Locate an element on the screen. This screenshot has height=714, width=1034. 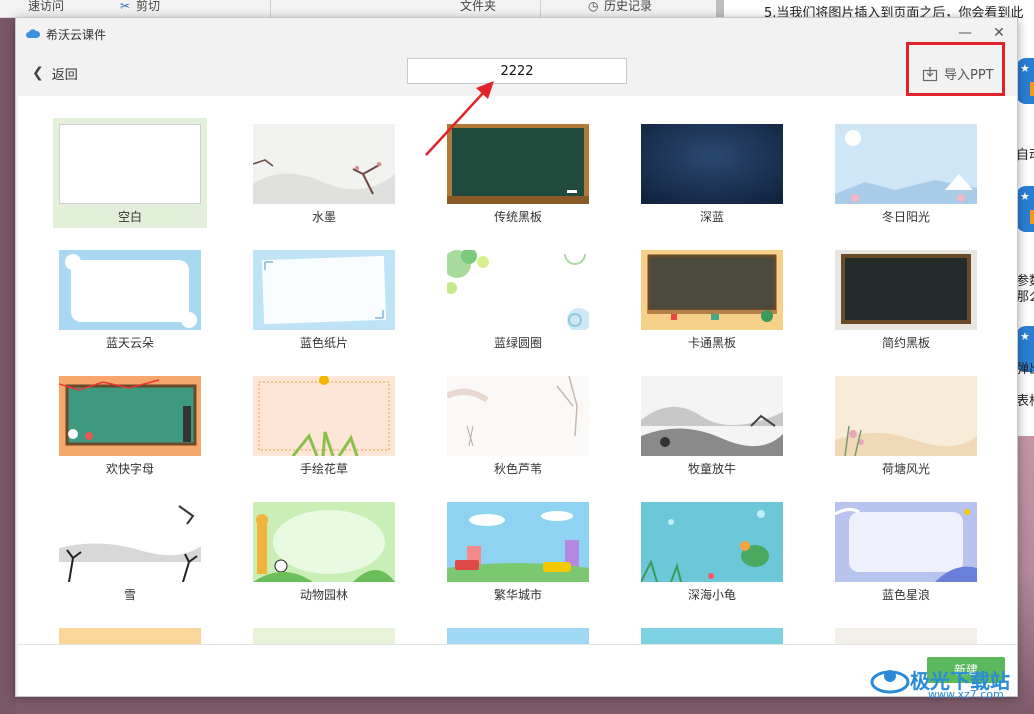
annotation-arrow is located at coordinates (459, 118).